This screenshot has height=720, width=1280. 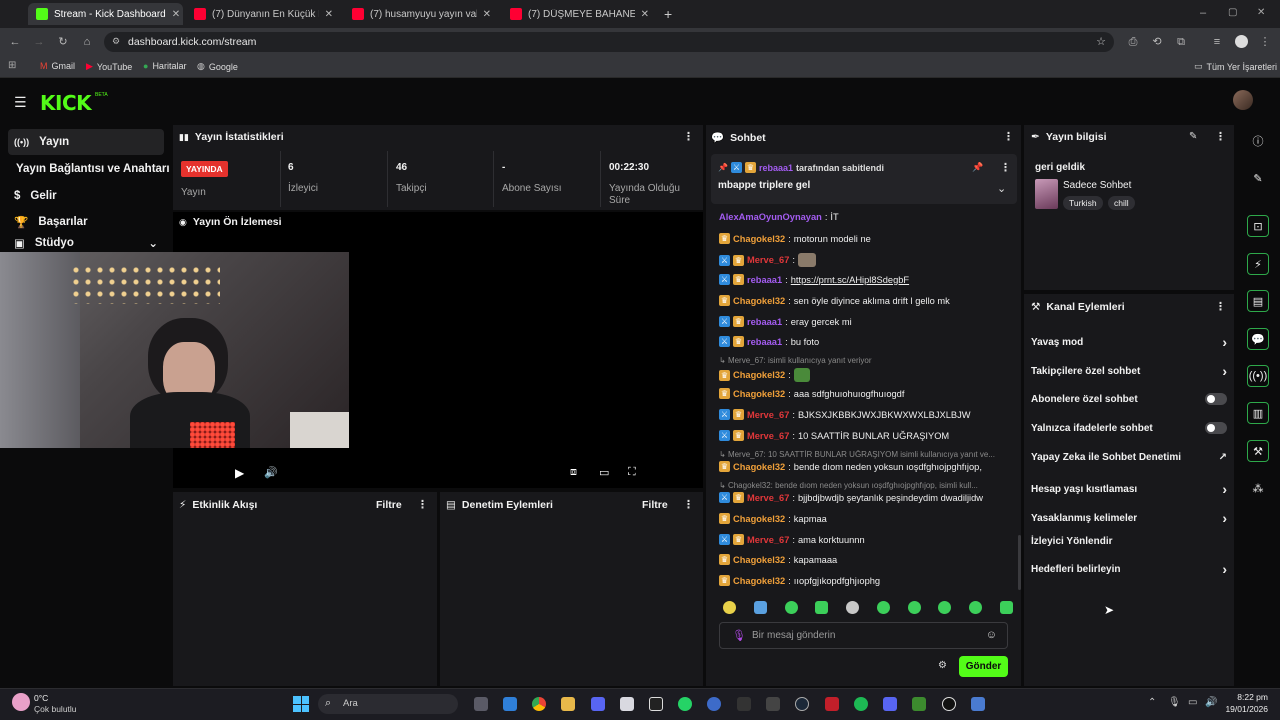 I want to click on discord-icon, so click(x=598, y=704).